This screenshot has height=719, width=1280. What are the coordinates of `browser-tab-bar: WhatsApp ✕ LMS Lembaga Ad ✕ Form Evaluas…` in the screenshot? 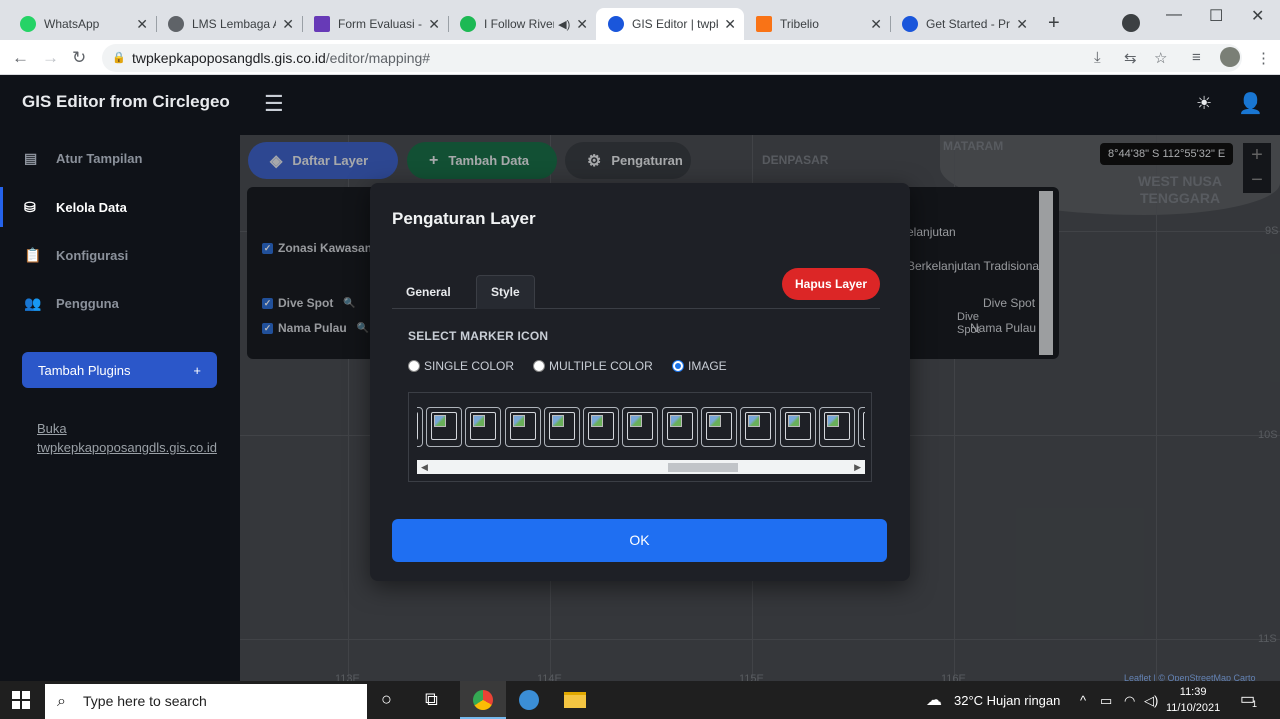 It's located at (640, 22).